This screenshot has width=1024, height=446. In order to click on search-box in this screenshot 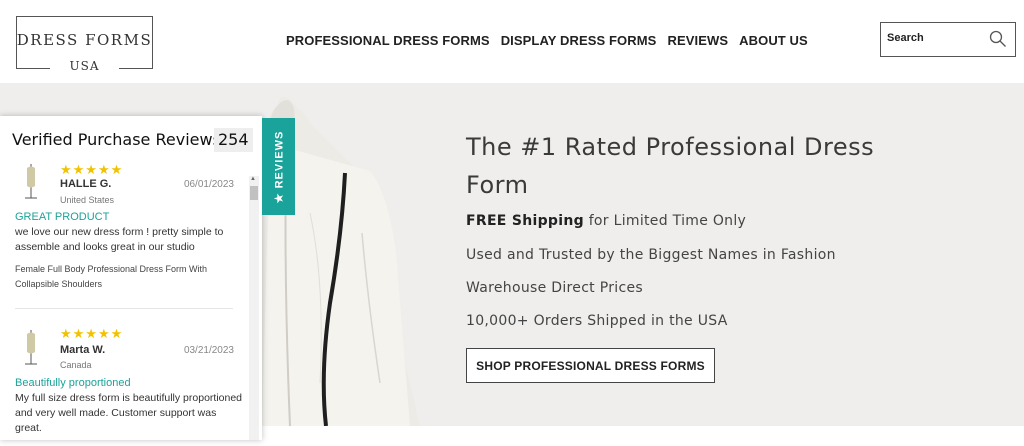, I will do `click(948, 39)`.